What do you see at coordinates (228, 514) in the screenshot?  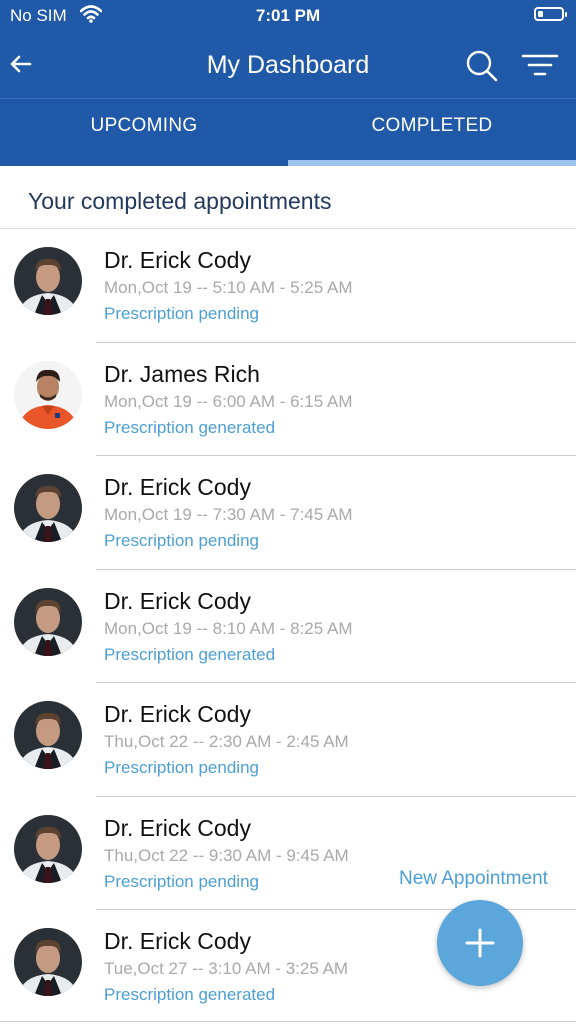 I see `appointment-time: Mon,Oct 19 -- 7:30 AM - 7:45 AM` at bounding box center [228, 514].